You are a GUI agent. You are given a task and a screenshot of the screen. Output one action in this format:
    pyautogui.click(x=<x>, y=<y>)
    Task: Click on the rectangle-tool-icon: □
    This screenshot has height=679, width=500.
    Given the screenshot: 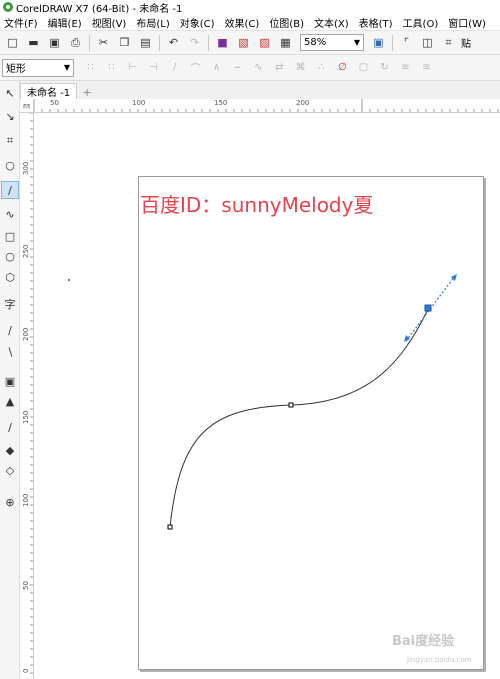 What is the action you would take?
    pyautogui.click(x=10, y=236)
    